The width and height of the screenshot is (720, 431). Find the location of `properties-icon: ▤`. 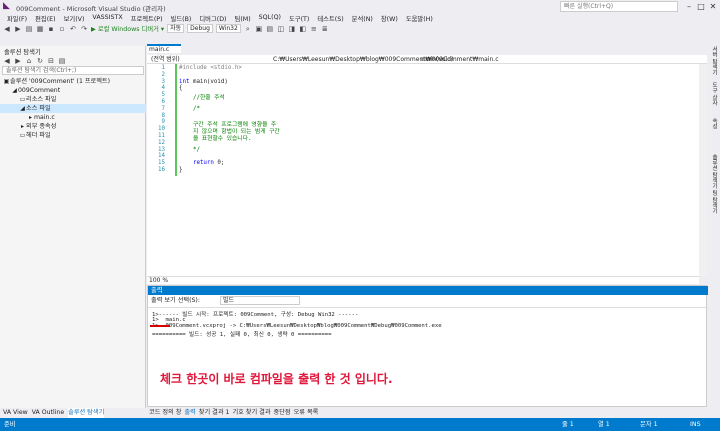

properties-icon: ▤ is located at coordinates (62, 61).